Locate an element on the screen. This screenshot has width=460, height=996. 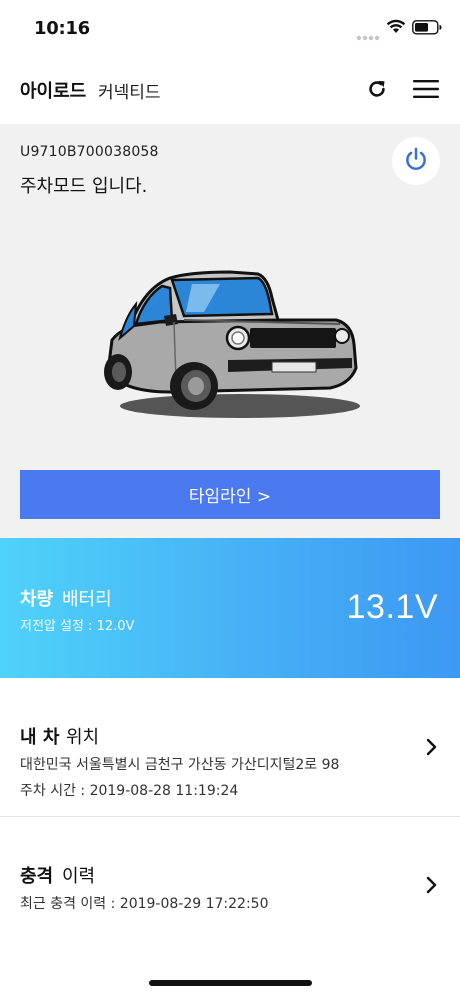
location-title-bold: 내 차 is located at coordinates (40, 737).